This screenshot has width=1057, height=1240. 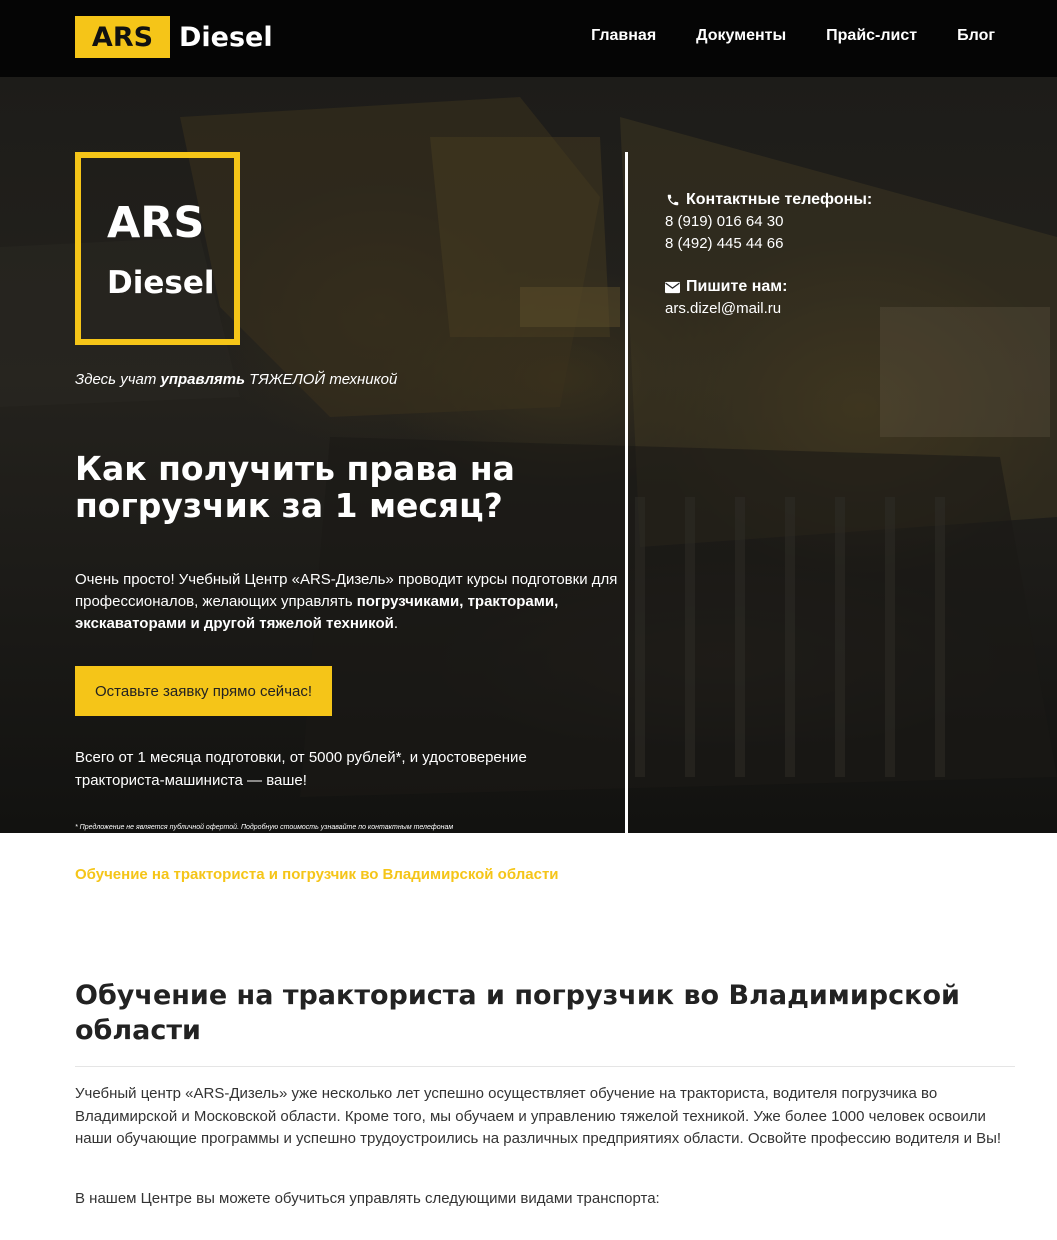 What do you see at coordinates (871, 36) in the screenshot?
I see `nav-link-price-list: Прайс-лист` at bounding box center [871, 36].